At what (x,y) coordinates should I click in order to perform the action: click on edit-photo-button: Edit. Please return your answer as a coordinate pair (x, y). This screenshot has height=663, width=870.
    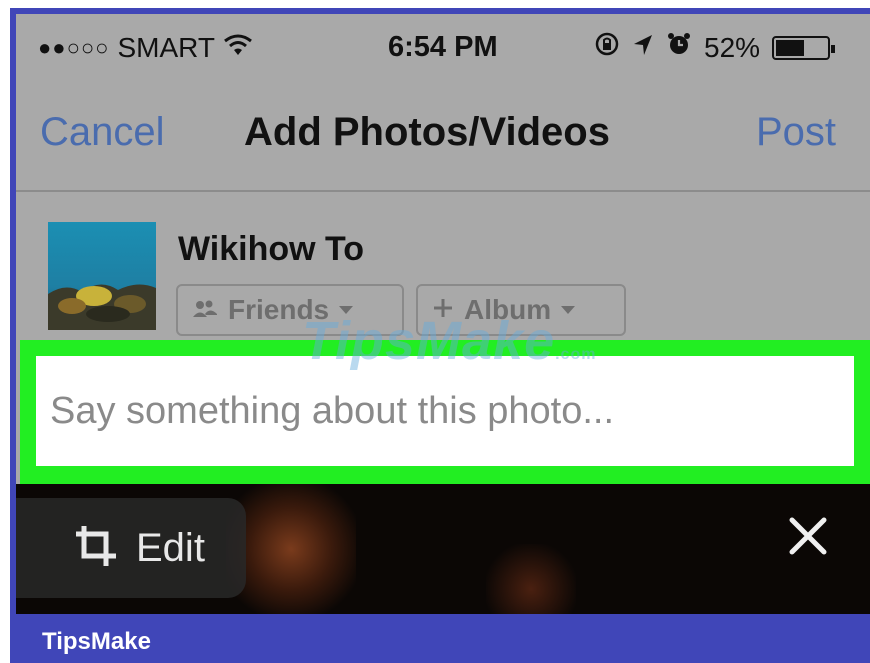
    Looking at the image, I should click on (131, 548).